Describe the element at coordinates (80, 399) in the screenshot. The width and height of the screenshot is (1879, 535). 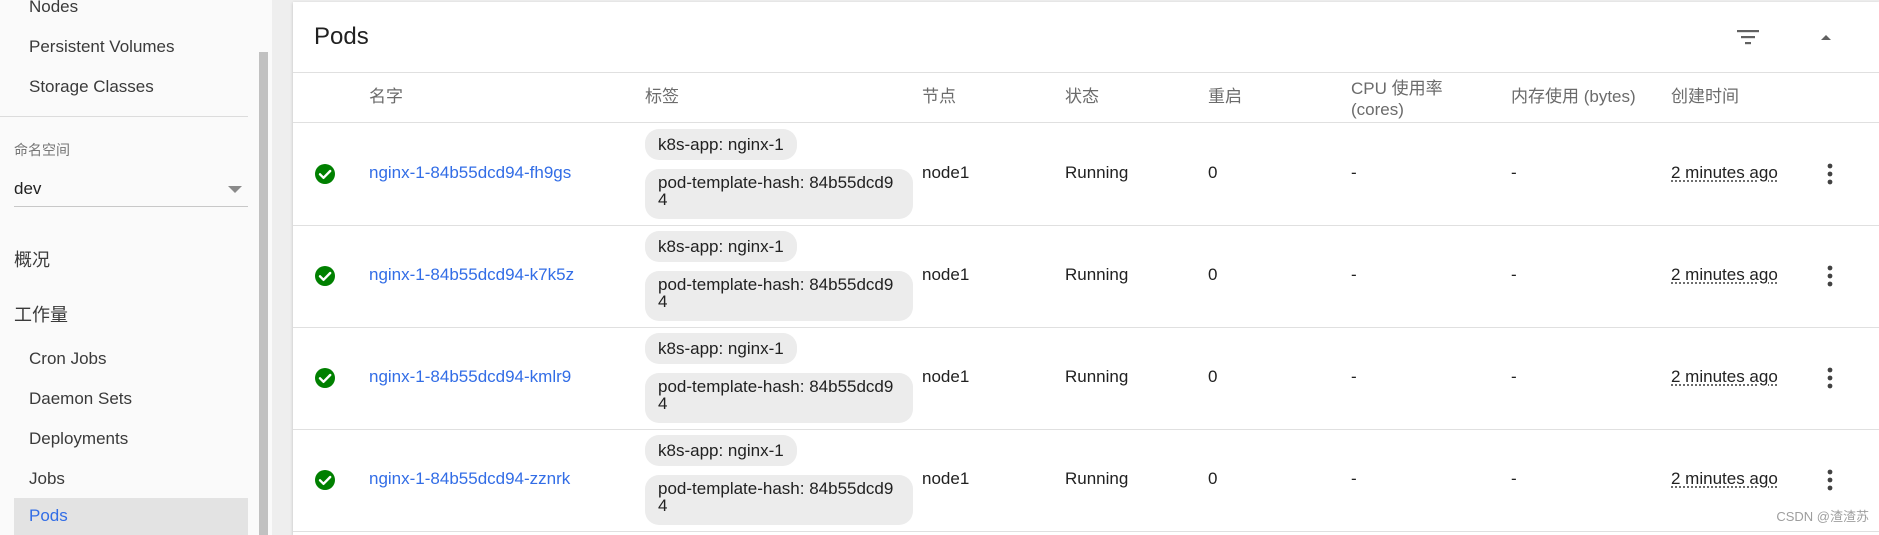
I see `sidebar-item-daemon-sets: Daemon Sets` at that location.